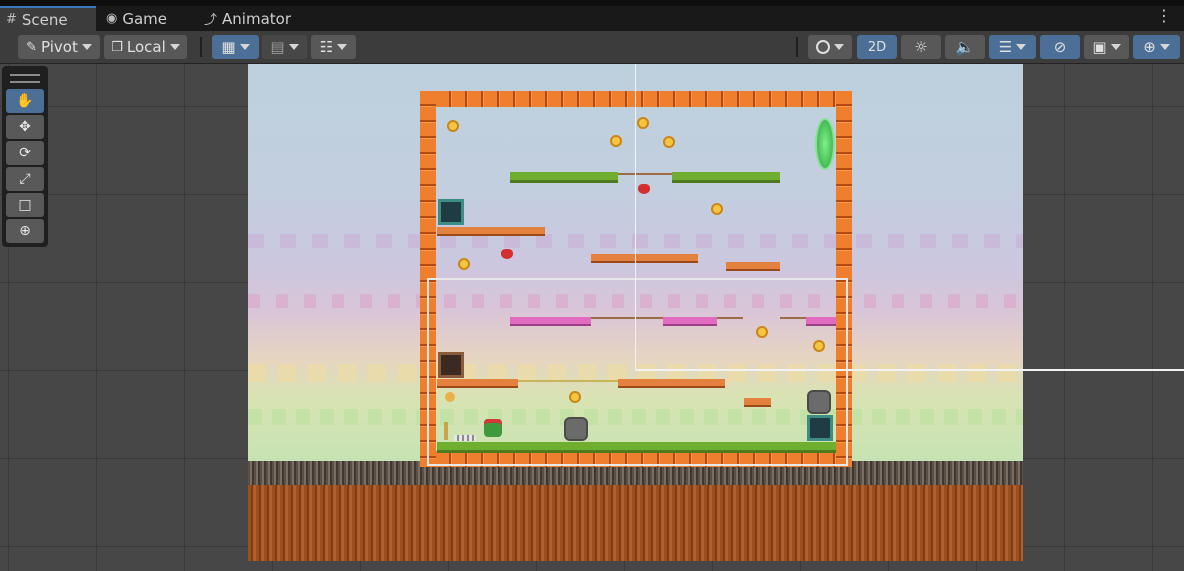 This screenshot has width=1184, height=571. I want to click on lighting-icon: ☼, so click(921, 47).